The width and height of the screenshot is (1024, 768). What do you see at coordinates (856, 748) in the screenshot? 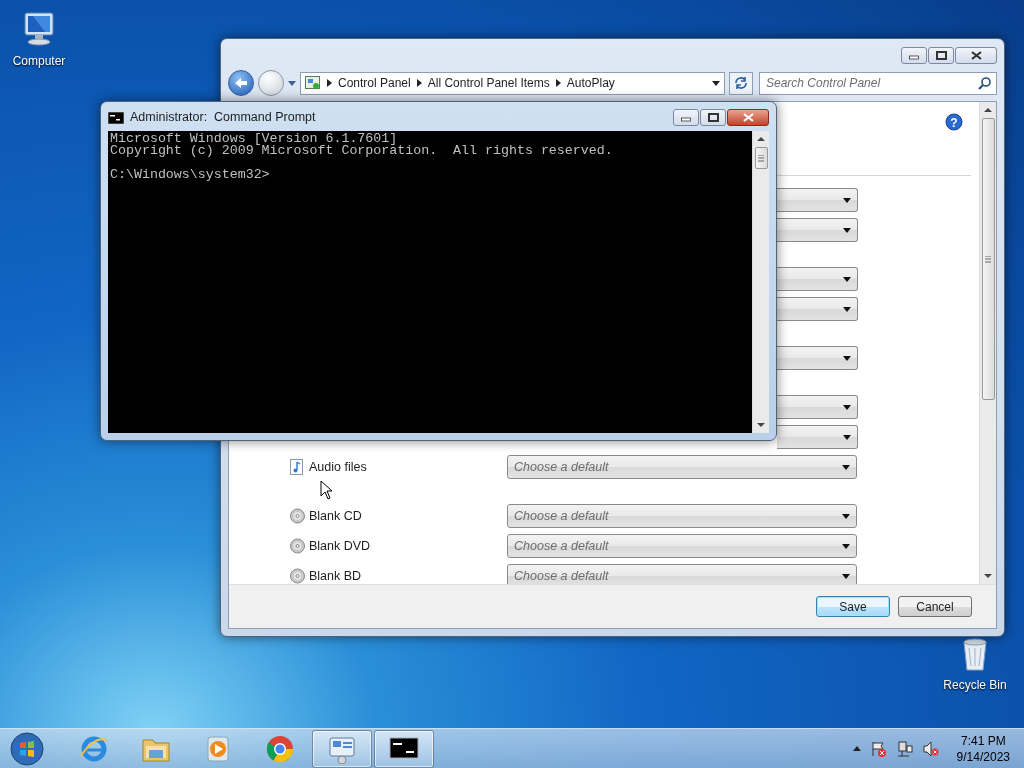
I see `chevron-up-icon` at bounding box center [856, 748].